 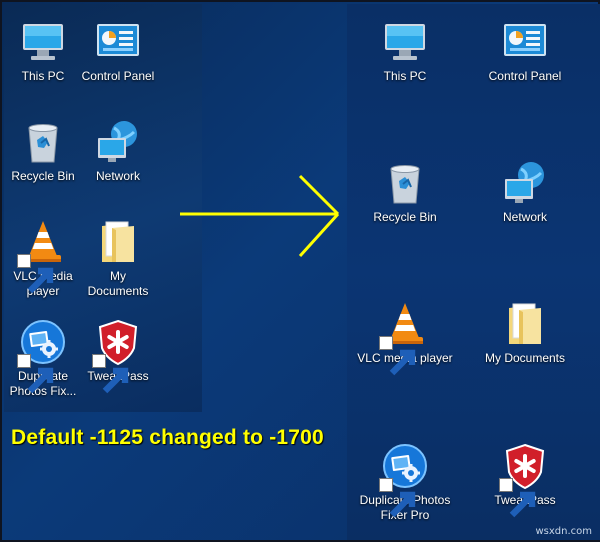 What do you see at coordinates (167, 437) in the screenshot?
I see `spacing-caption: Default -1125 changed to -1700` at bounding box center [167, 437].